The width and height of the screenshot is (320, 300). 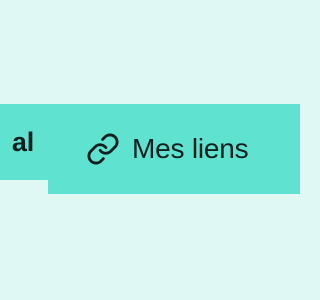 I want to click on tab-active-label: al, so click(x=22, y=141).